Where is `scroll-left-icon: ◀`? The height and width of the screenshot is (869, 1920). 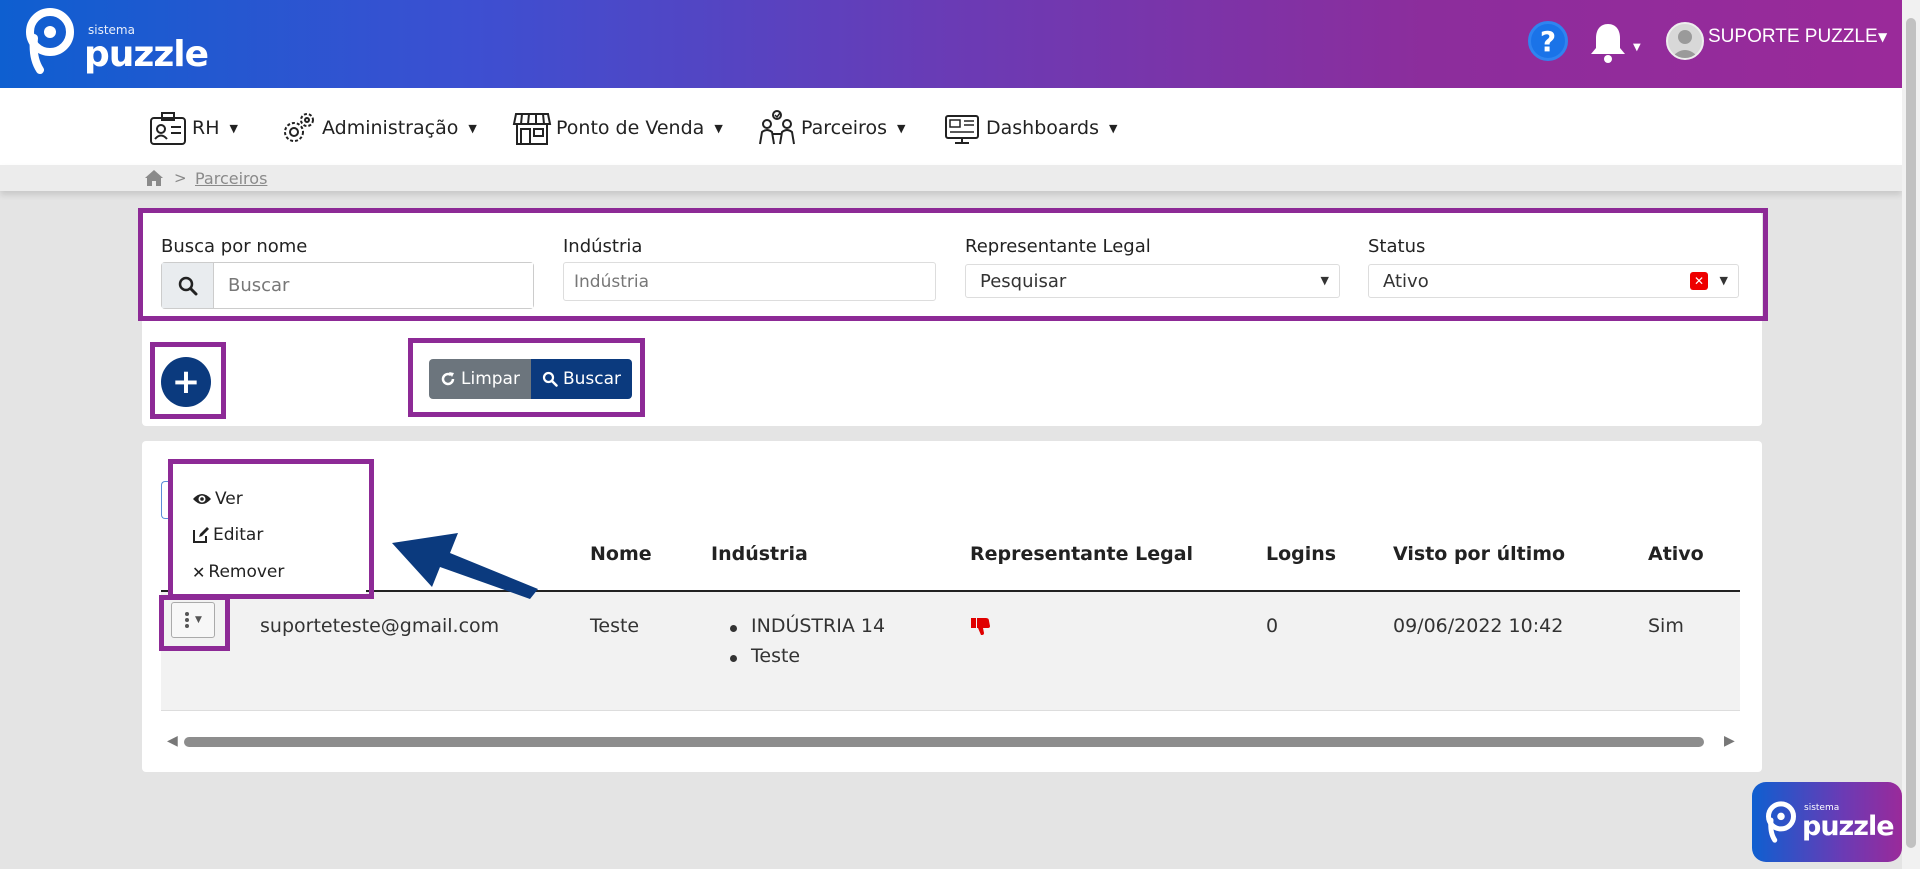
scroll-left-icon: ◀ is located at coordinates (172, 741).